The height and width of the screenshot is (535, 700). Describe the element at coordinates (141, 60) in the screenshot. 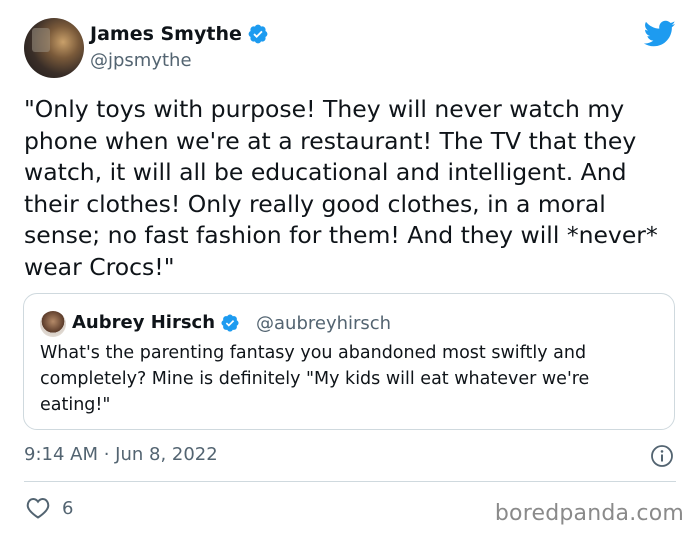

I see `author-handle: @jpsmythe` at that location.